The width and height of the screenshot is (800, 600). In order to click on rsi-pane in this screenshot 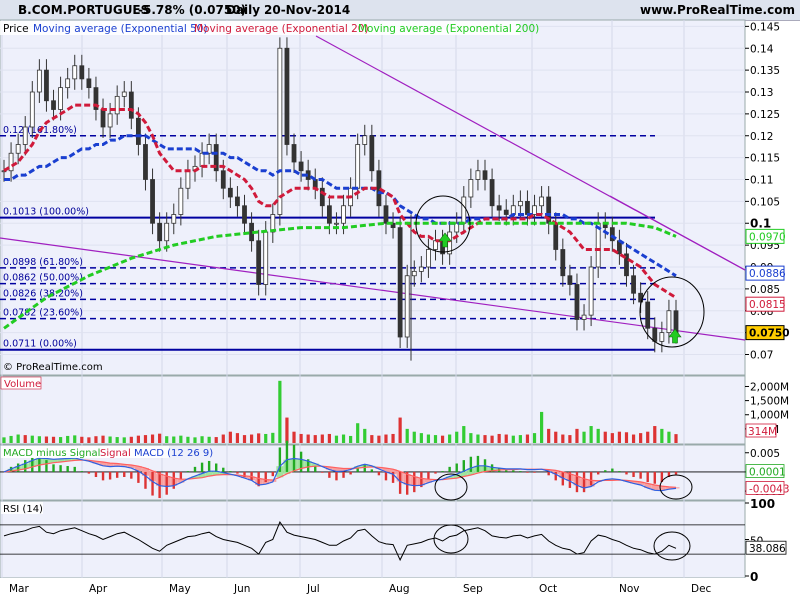, I will do `click(373, 539)`.